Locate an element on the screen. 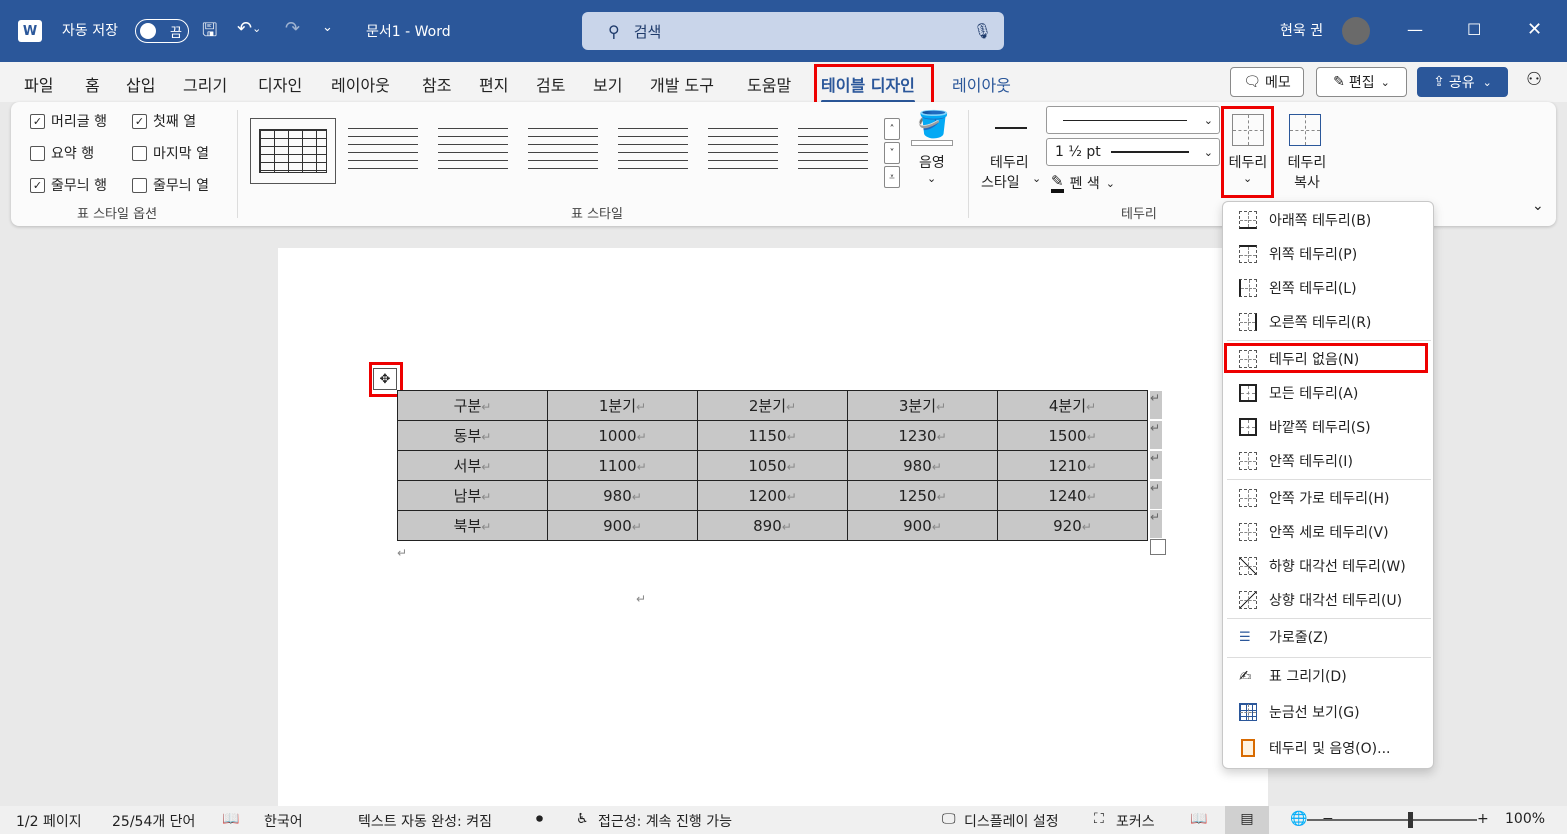  tab-design: 디자인 is located at coordinates (280, 84).